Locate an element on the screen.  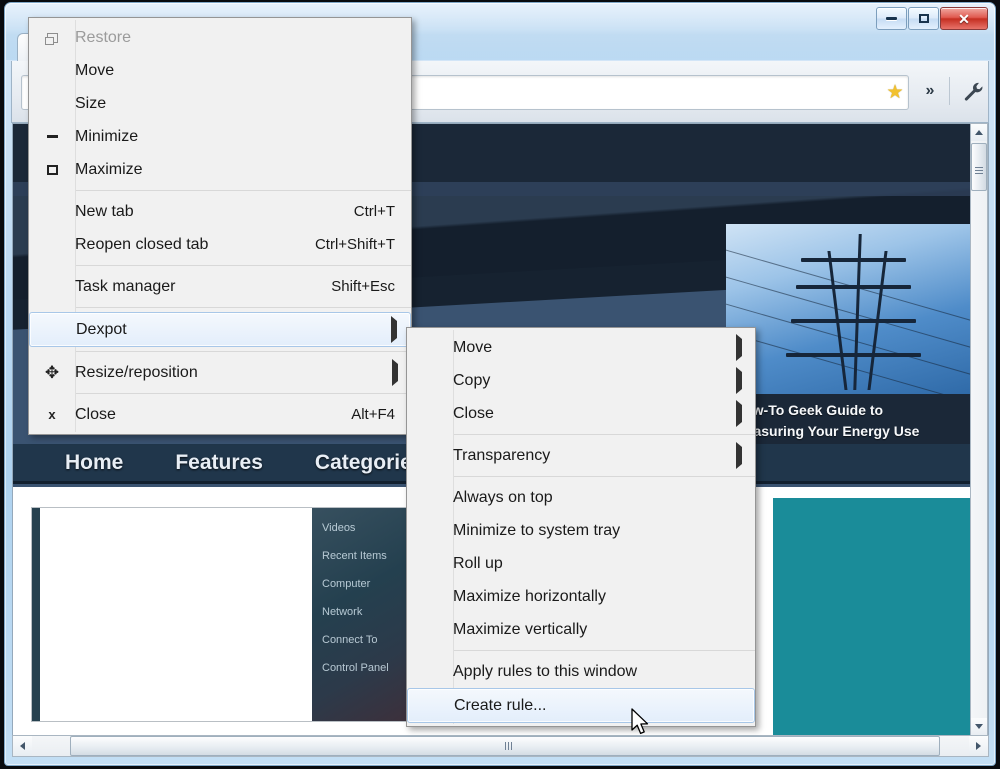
menu-item-resize-reposition-label: Resize/reposition is located at coordinates (136, 372).